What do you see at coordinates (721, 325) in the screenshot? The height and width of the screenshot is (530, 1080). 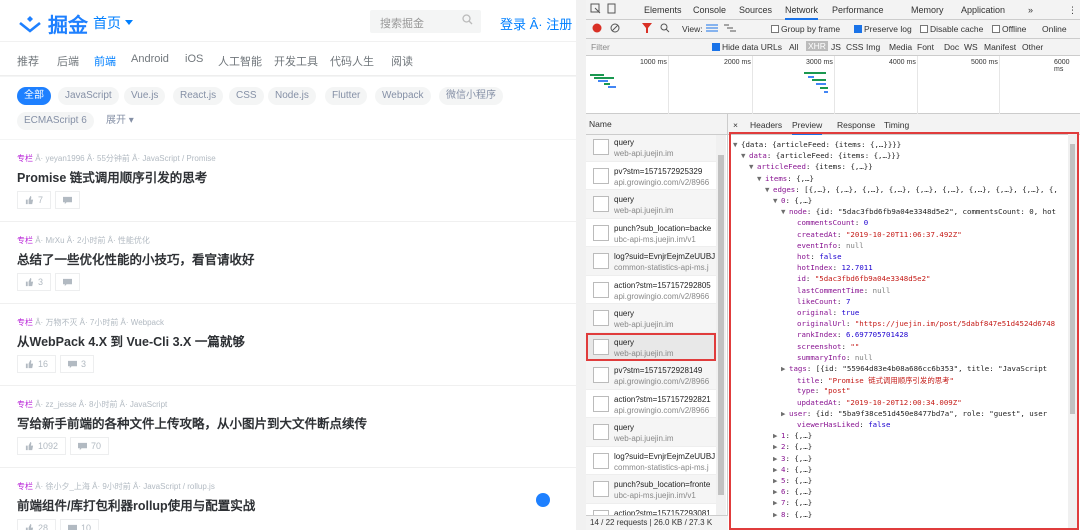 I see `request-list-scrollbar` at bounding box center [721, 325].